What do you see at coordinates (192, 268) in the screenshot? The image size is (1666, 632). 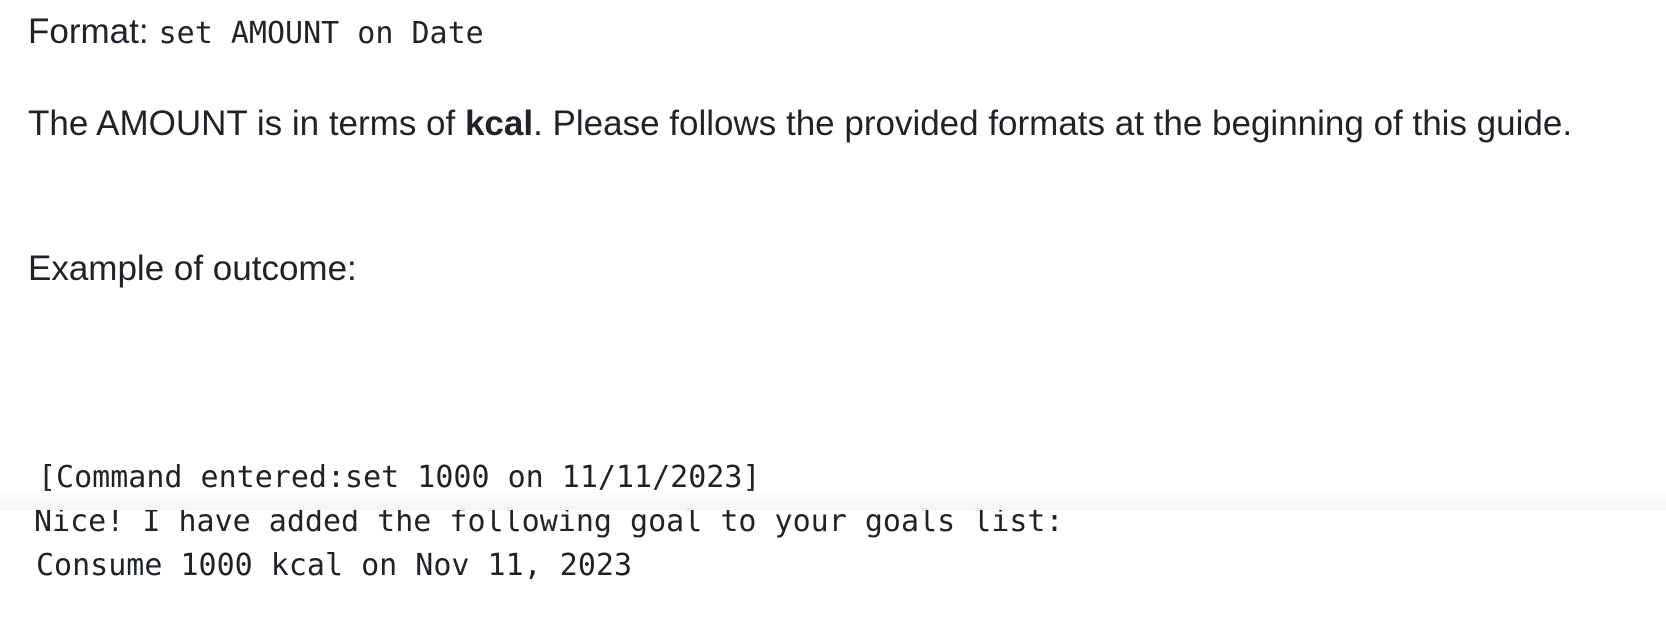 I see `example-heading: Example of outcome:` at bounding box center [192, 268].